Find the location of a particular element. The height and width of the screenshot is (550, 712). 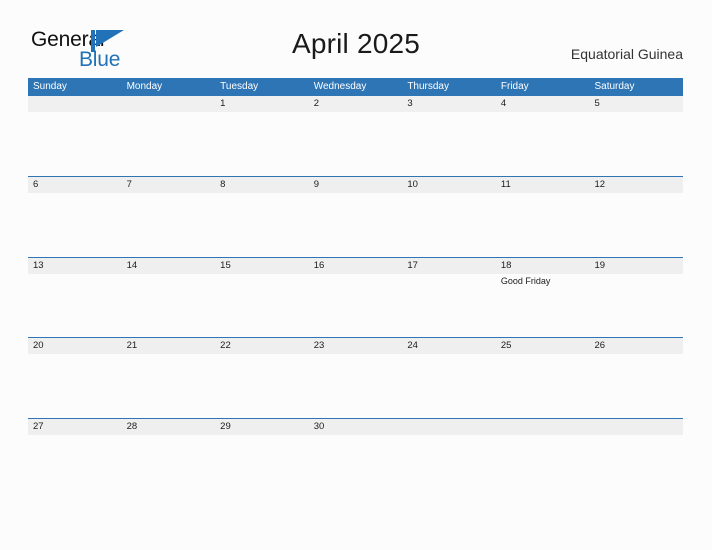

weekday-thursday: Thursday is located at coordinates (428, 86).